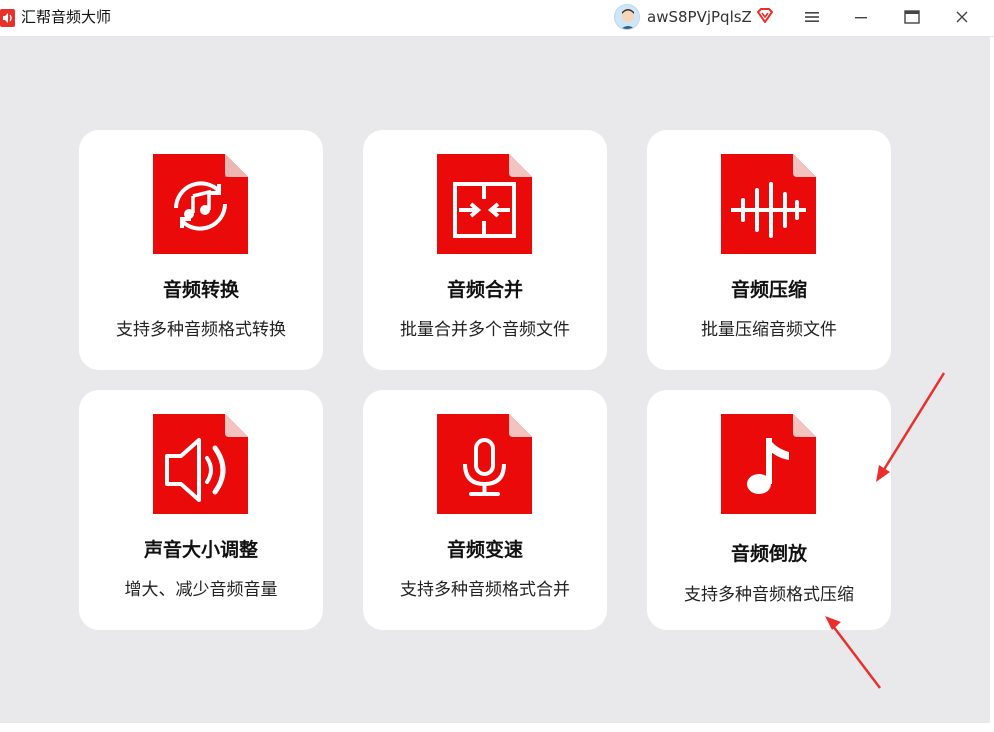  What do you see at coordinates (484, 204) in the screenshot?
I see `audio-merge-icon` at bounding box center [484, 204].